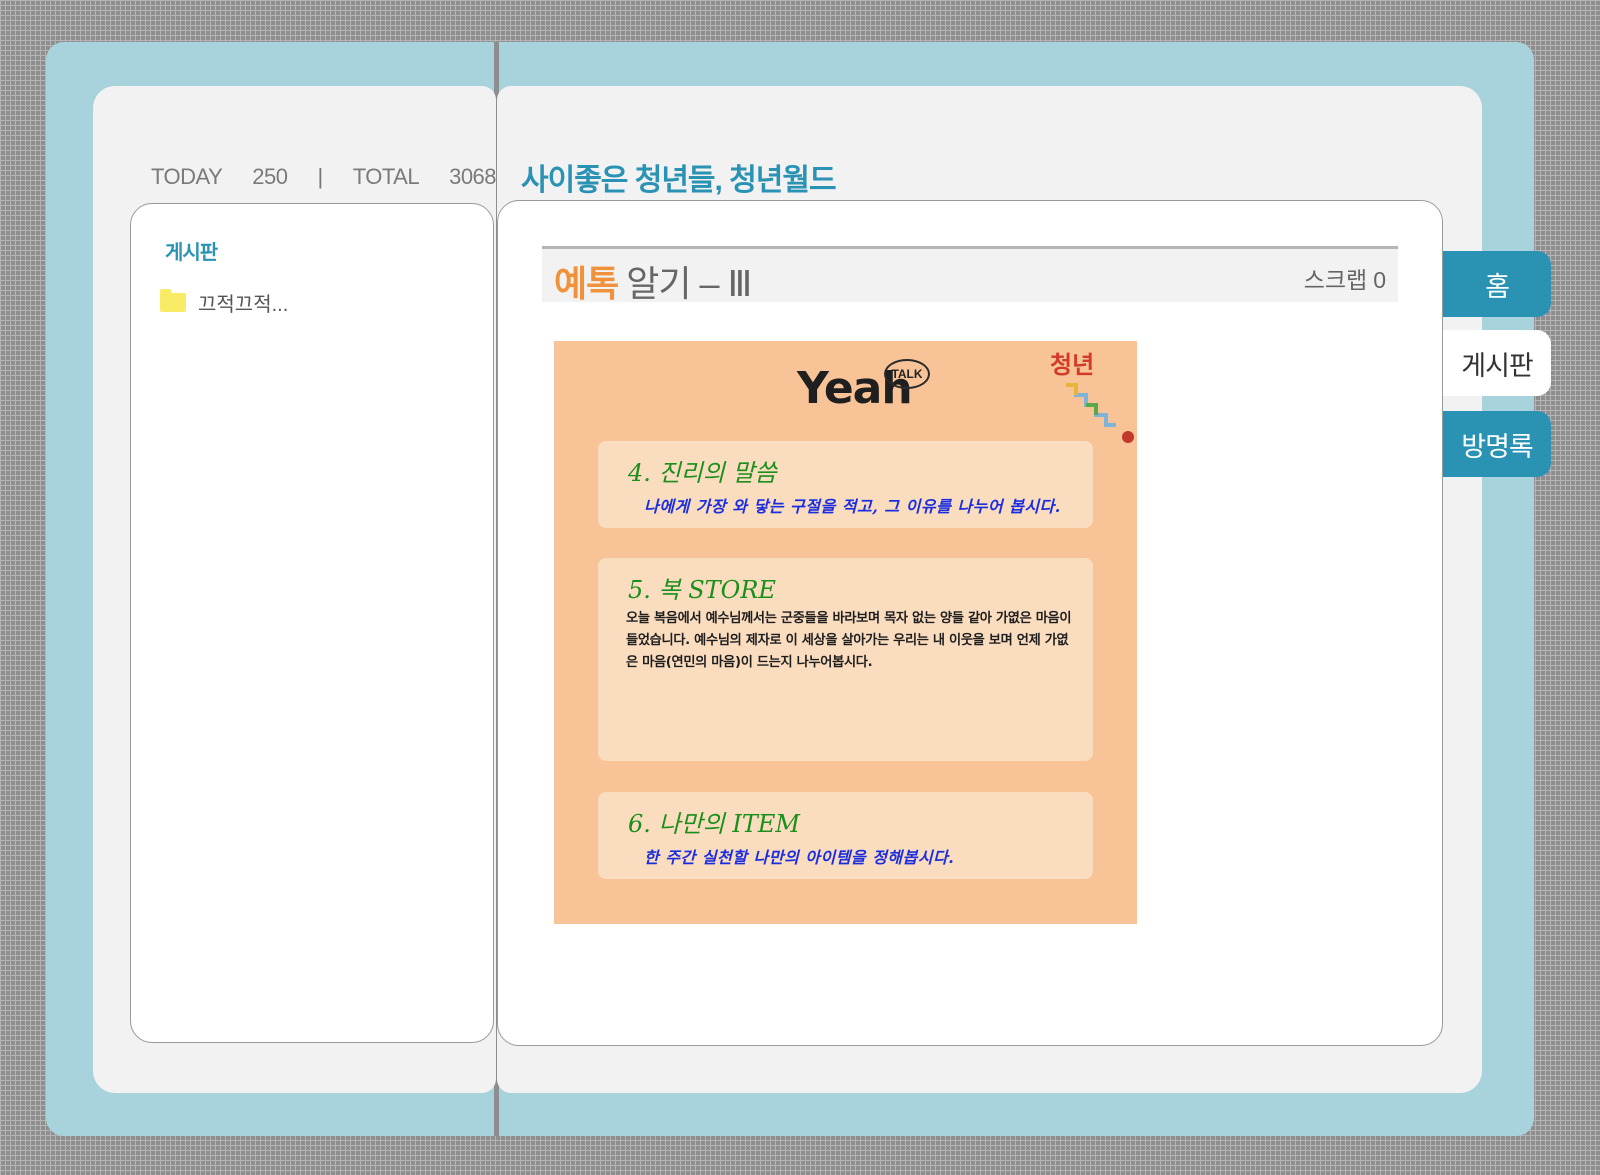  What do you see at coordinates (845, 835) in the screenshot?
I see `card-my-item: 6. 나만의 ITEM 한 주간 실천할 나만의 아이템을 정해봅시다.` at bounding box center [845, 835].